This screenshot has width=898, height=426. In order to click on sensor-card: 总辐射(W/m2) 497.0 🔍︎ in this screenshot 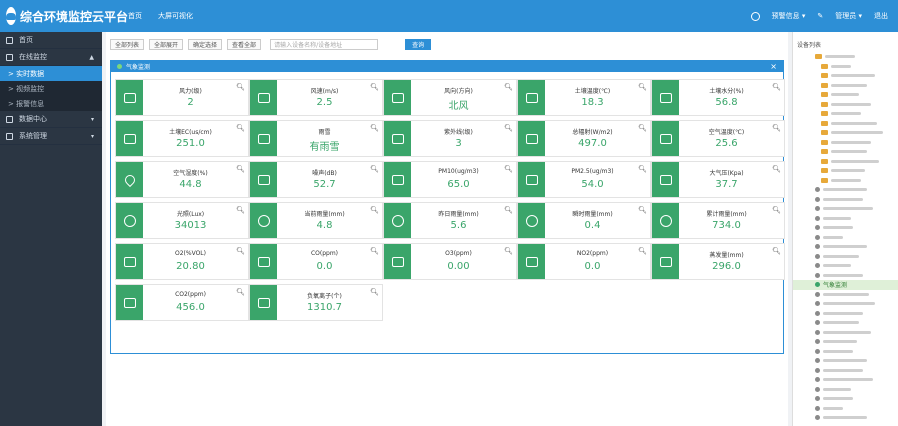, I will do `click(584, 138)`.